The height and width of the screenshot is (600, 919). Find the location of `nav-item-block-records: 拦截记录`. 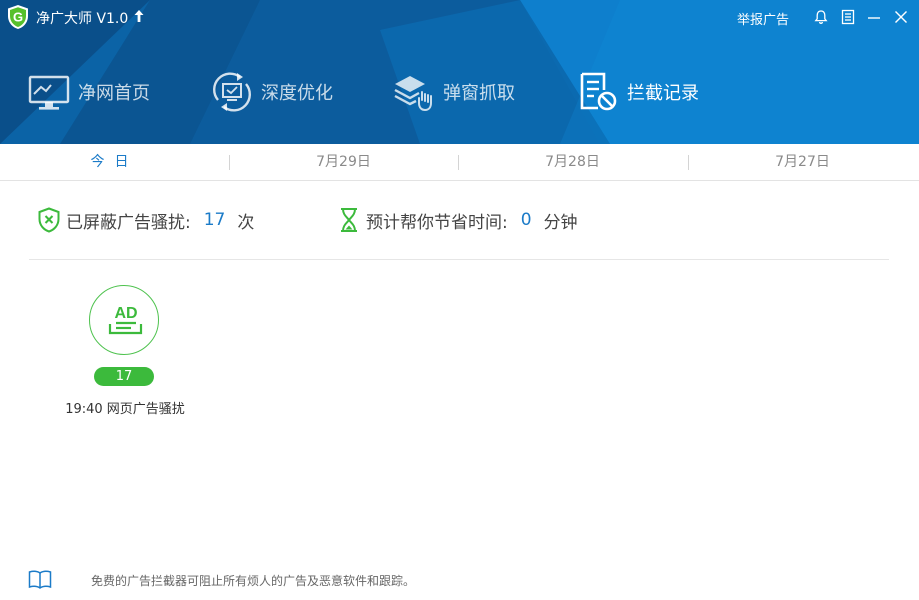

nav-item-block-records: 拦截记录 is located at coordinates (637, 92).